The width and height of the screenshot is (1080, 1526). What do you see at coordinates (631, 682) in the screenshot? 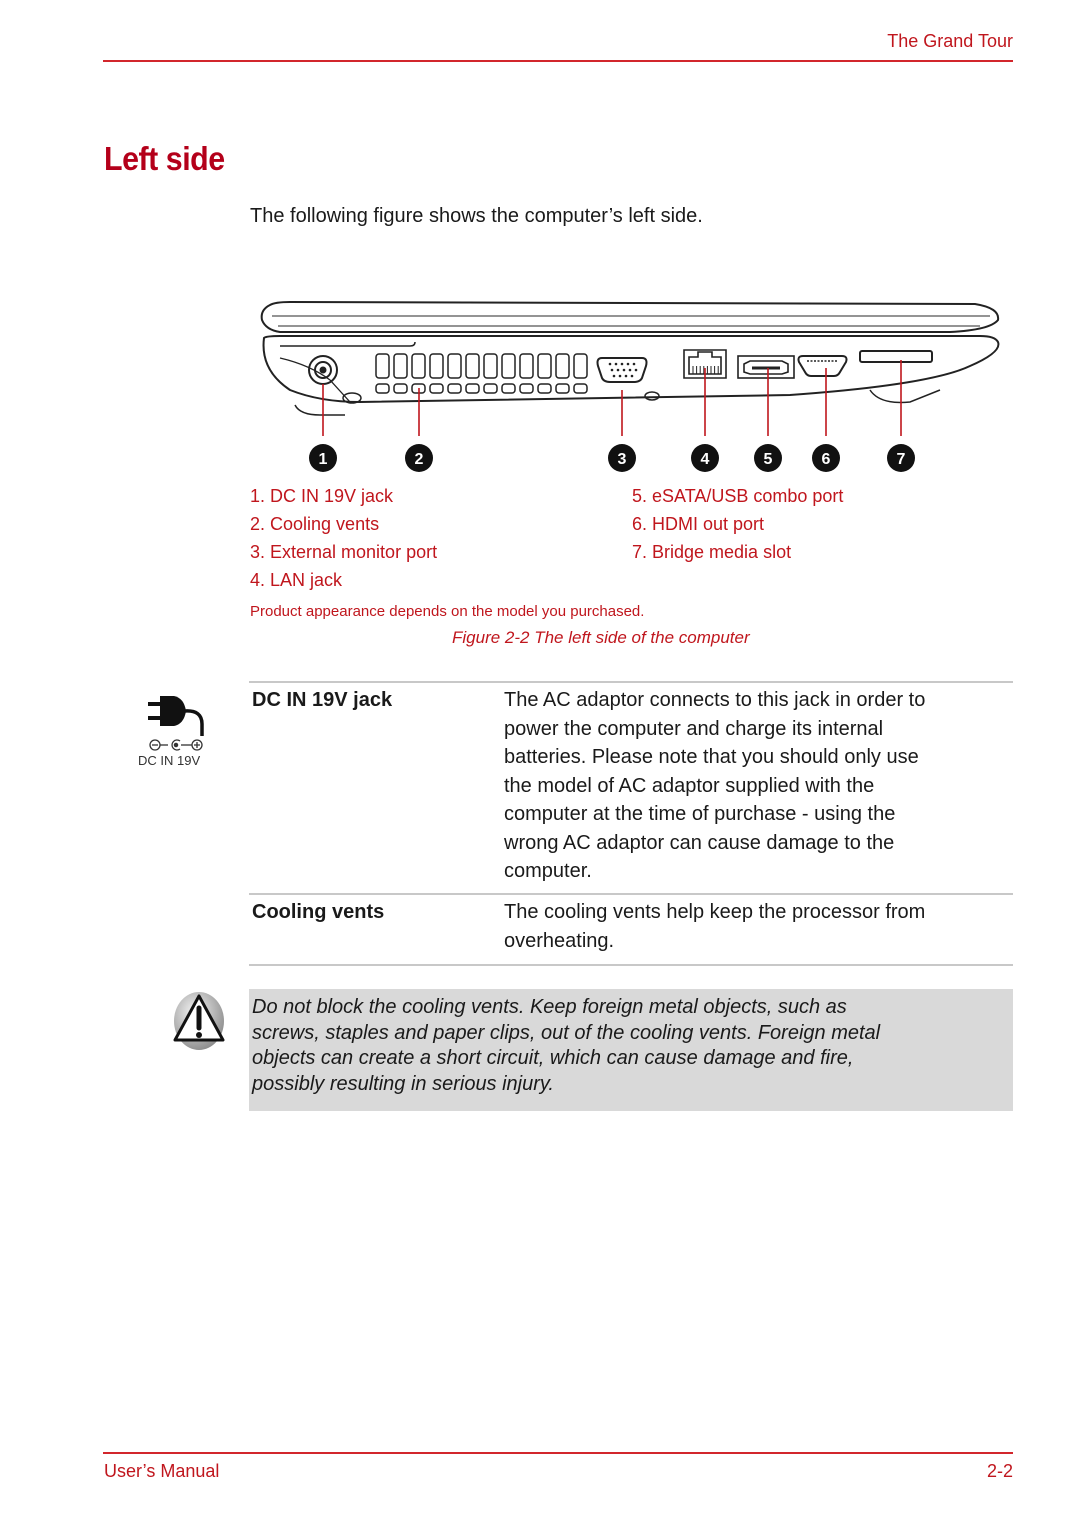
I see `table-rule-top` at bounding box center [631, 682].